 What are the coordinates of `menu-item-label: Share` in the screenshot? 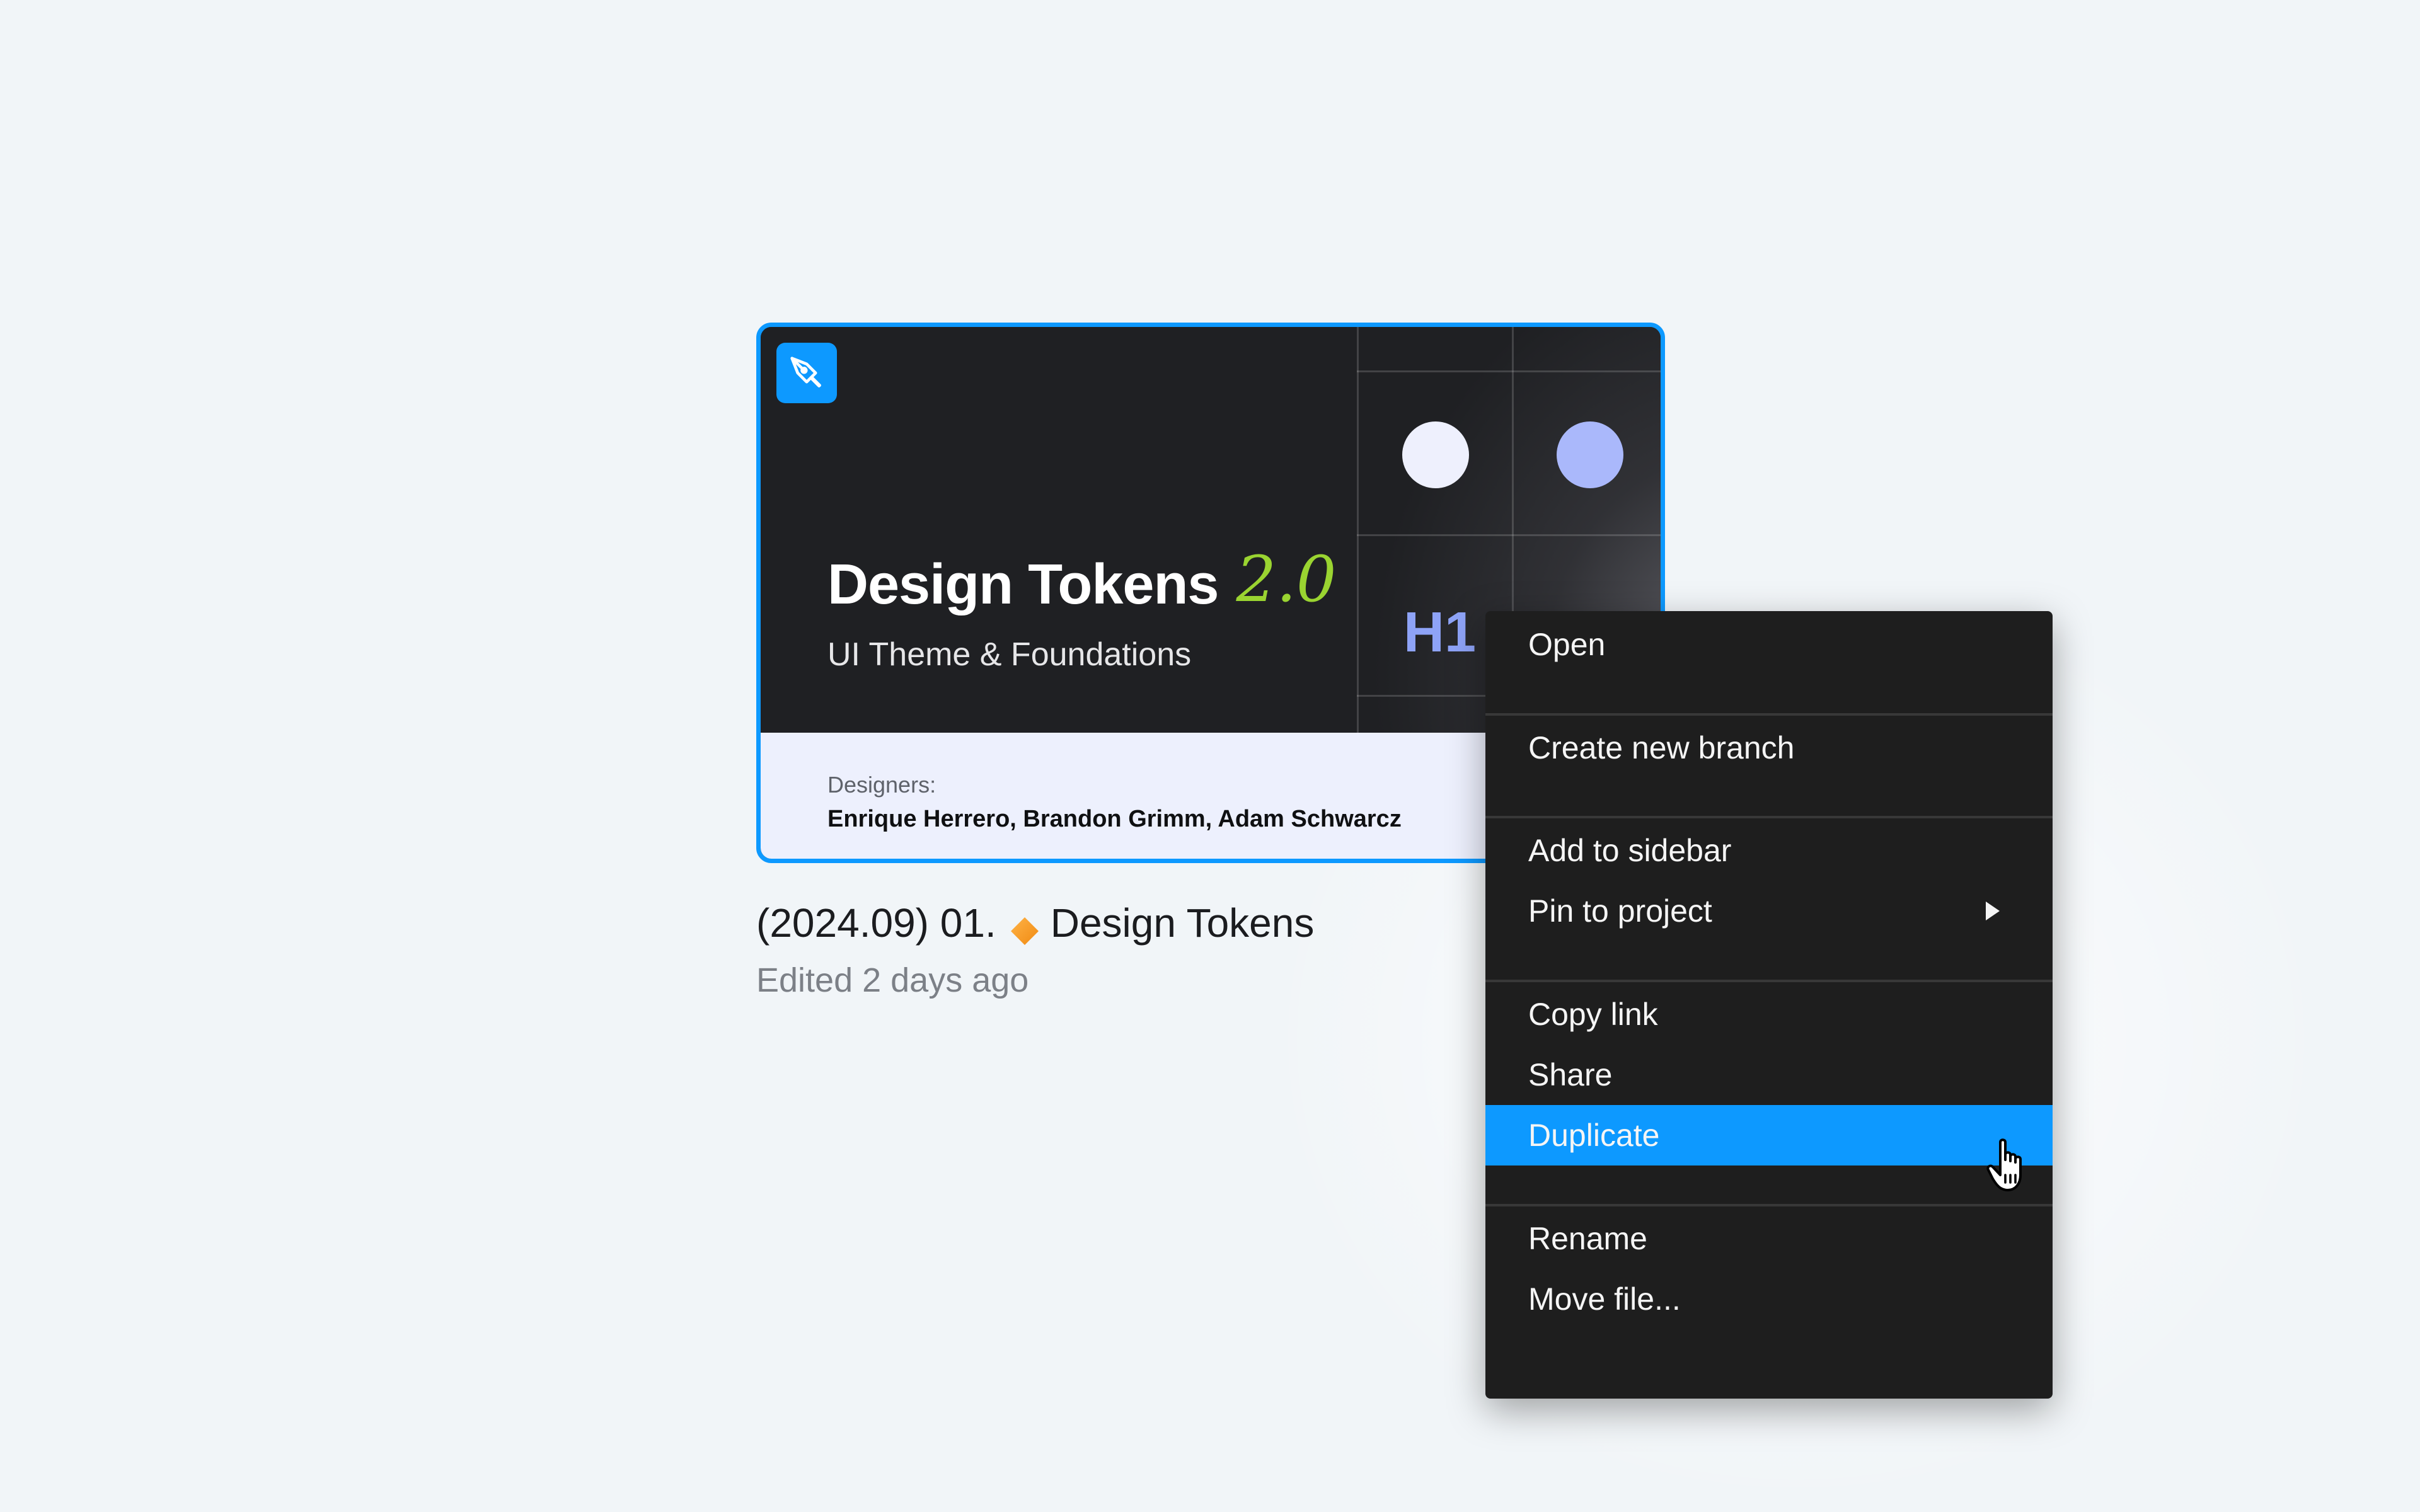 It's located at (1571, 1074).